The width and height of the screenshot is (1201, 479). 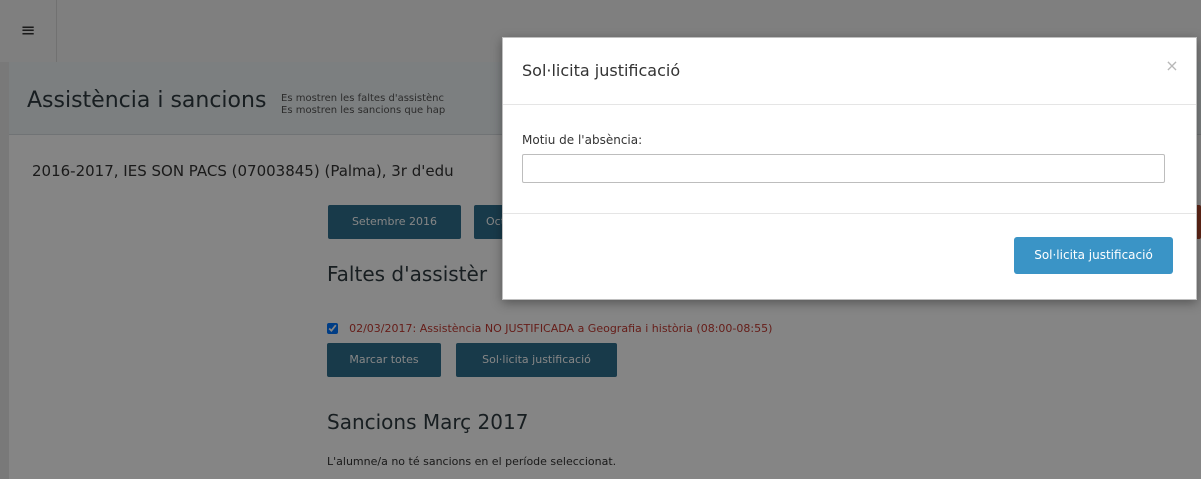 I want to click on modal-title: Sol·licita justificació, so click(x=601, y=70).